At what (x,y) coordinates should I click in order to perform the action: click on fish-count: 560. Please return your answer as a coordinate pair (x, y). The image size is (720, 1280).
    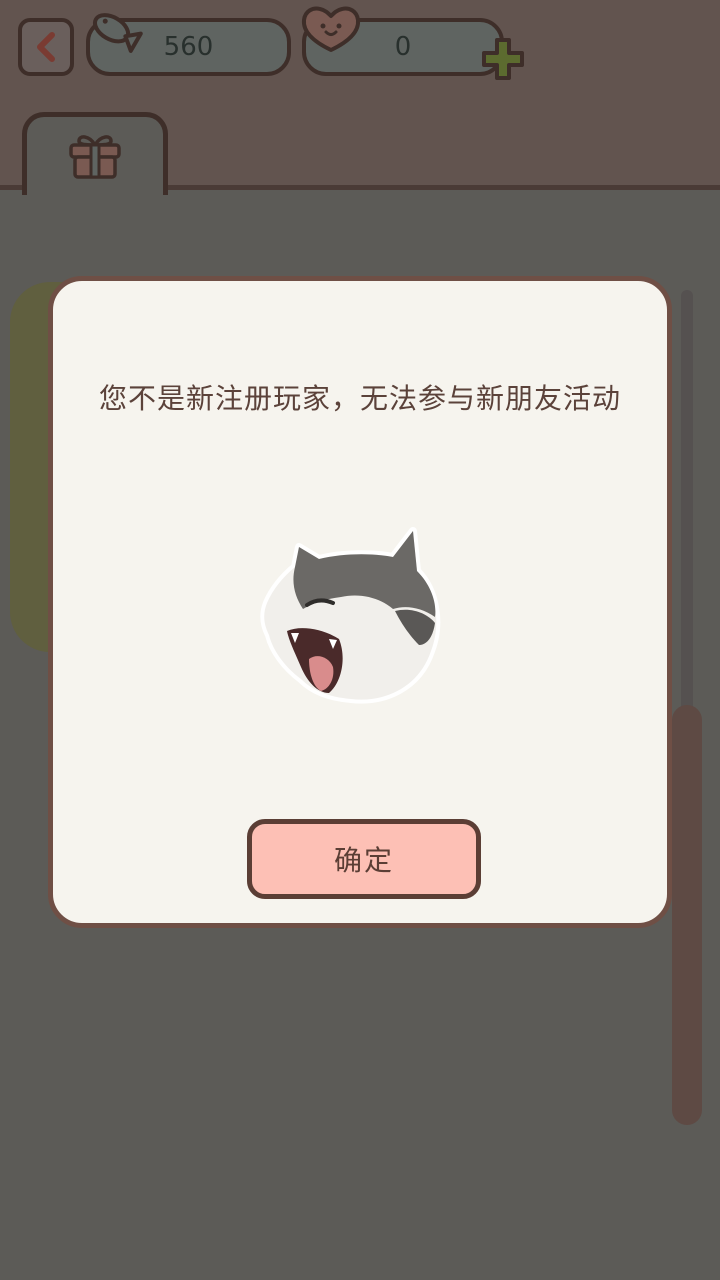
    Looking at the image, I should click on (188, 47).